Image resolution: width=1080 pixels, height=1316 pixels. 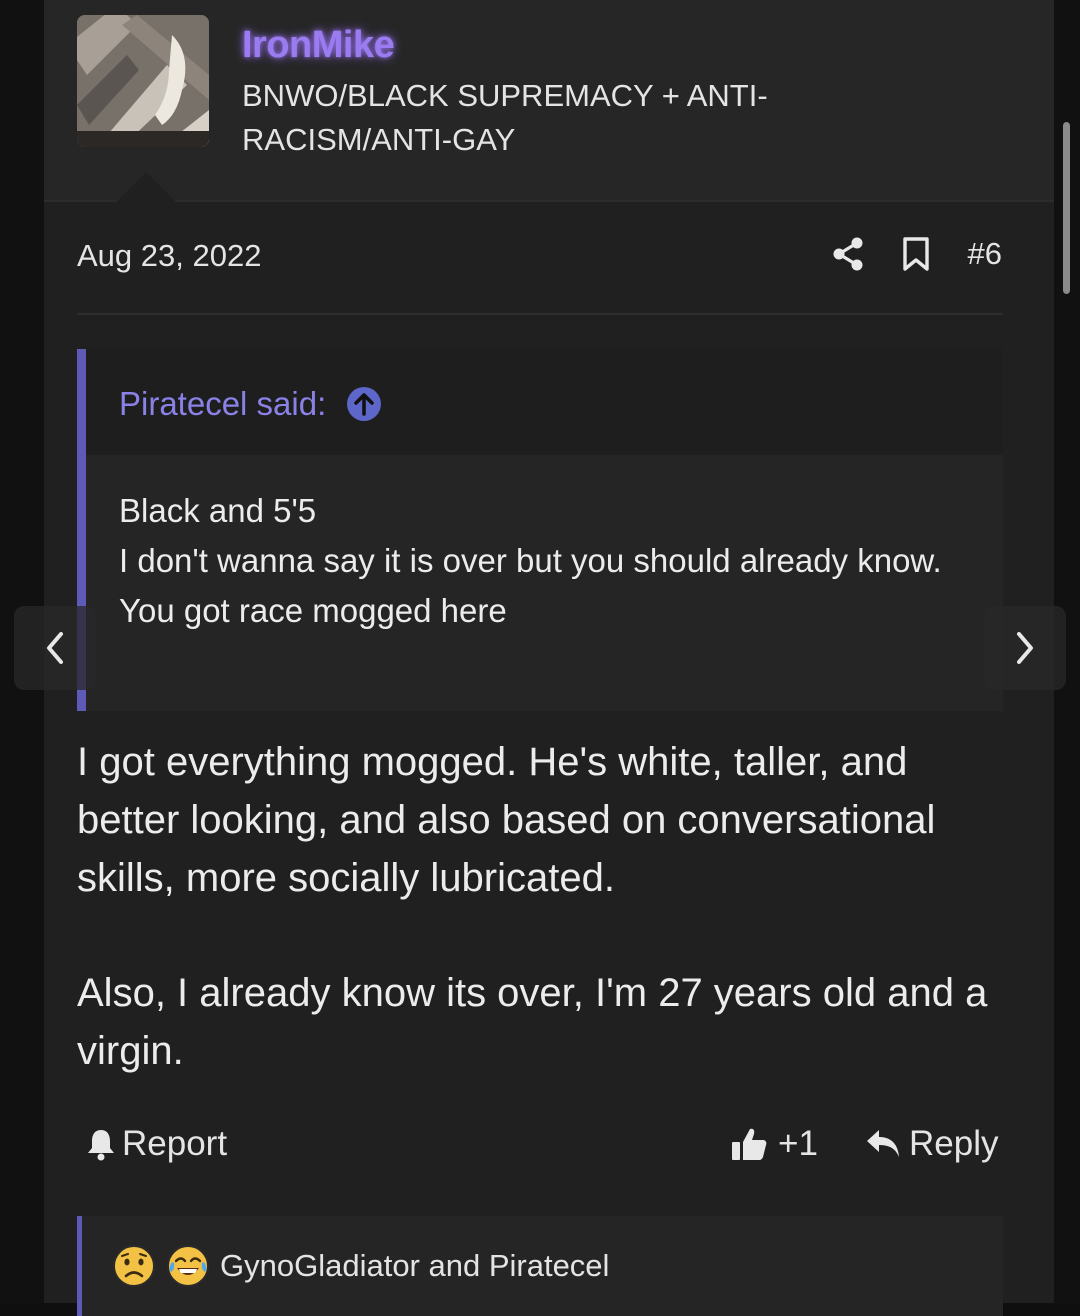 I want to click on report-button: Report, so click(x=156, y=1144).